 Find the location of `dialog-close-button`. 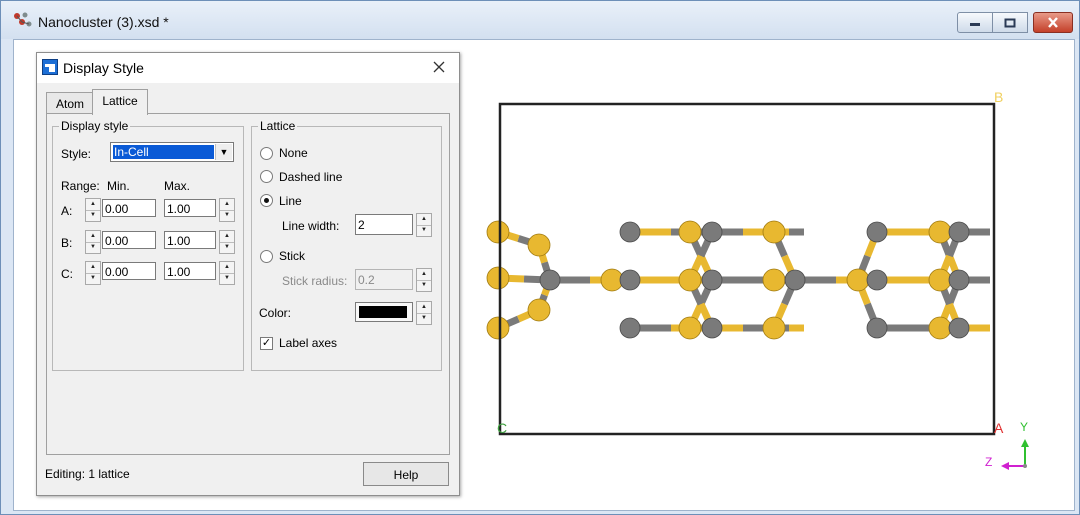

dialog-close-button is located at coordinates (439, 67).